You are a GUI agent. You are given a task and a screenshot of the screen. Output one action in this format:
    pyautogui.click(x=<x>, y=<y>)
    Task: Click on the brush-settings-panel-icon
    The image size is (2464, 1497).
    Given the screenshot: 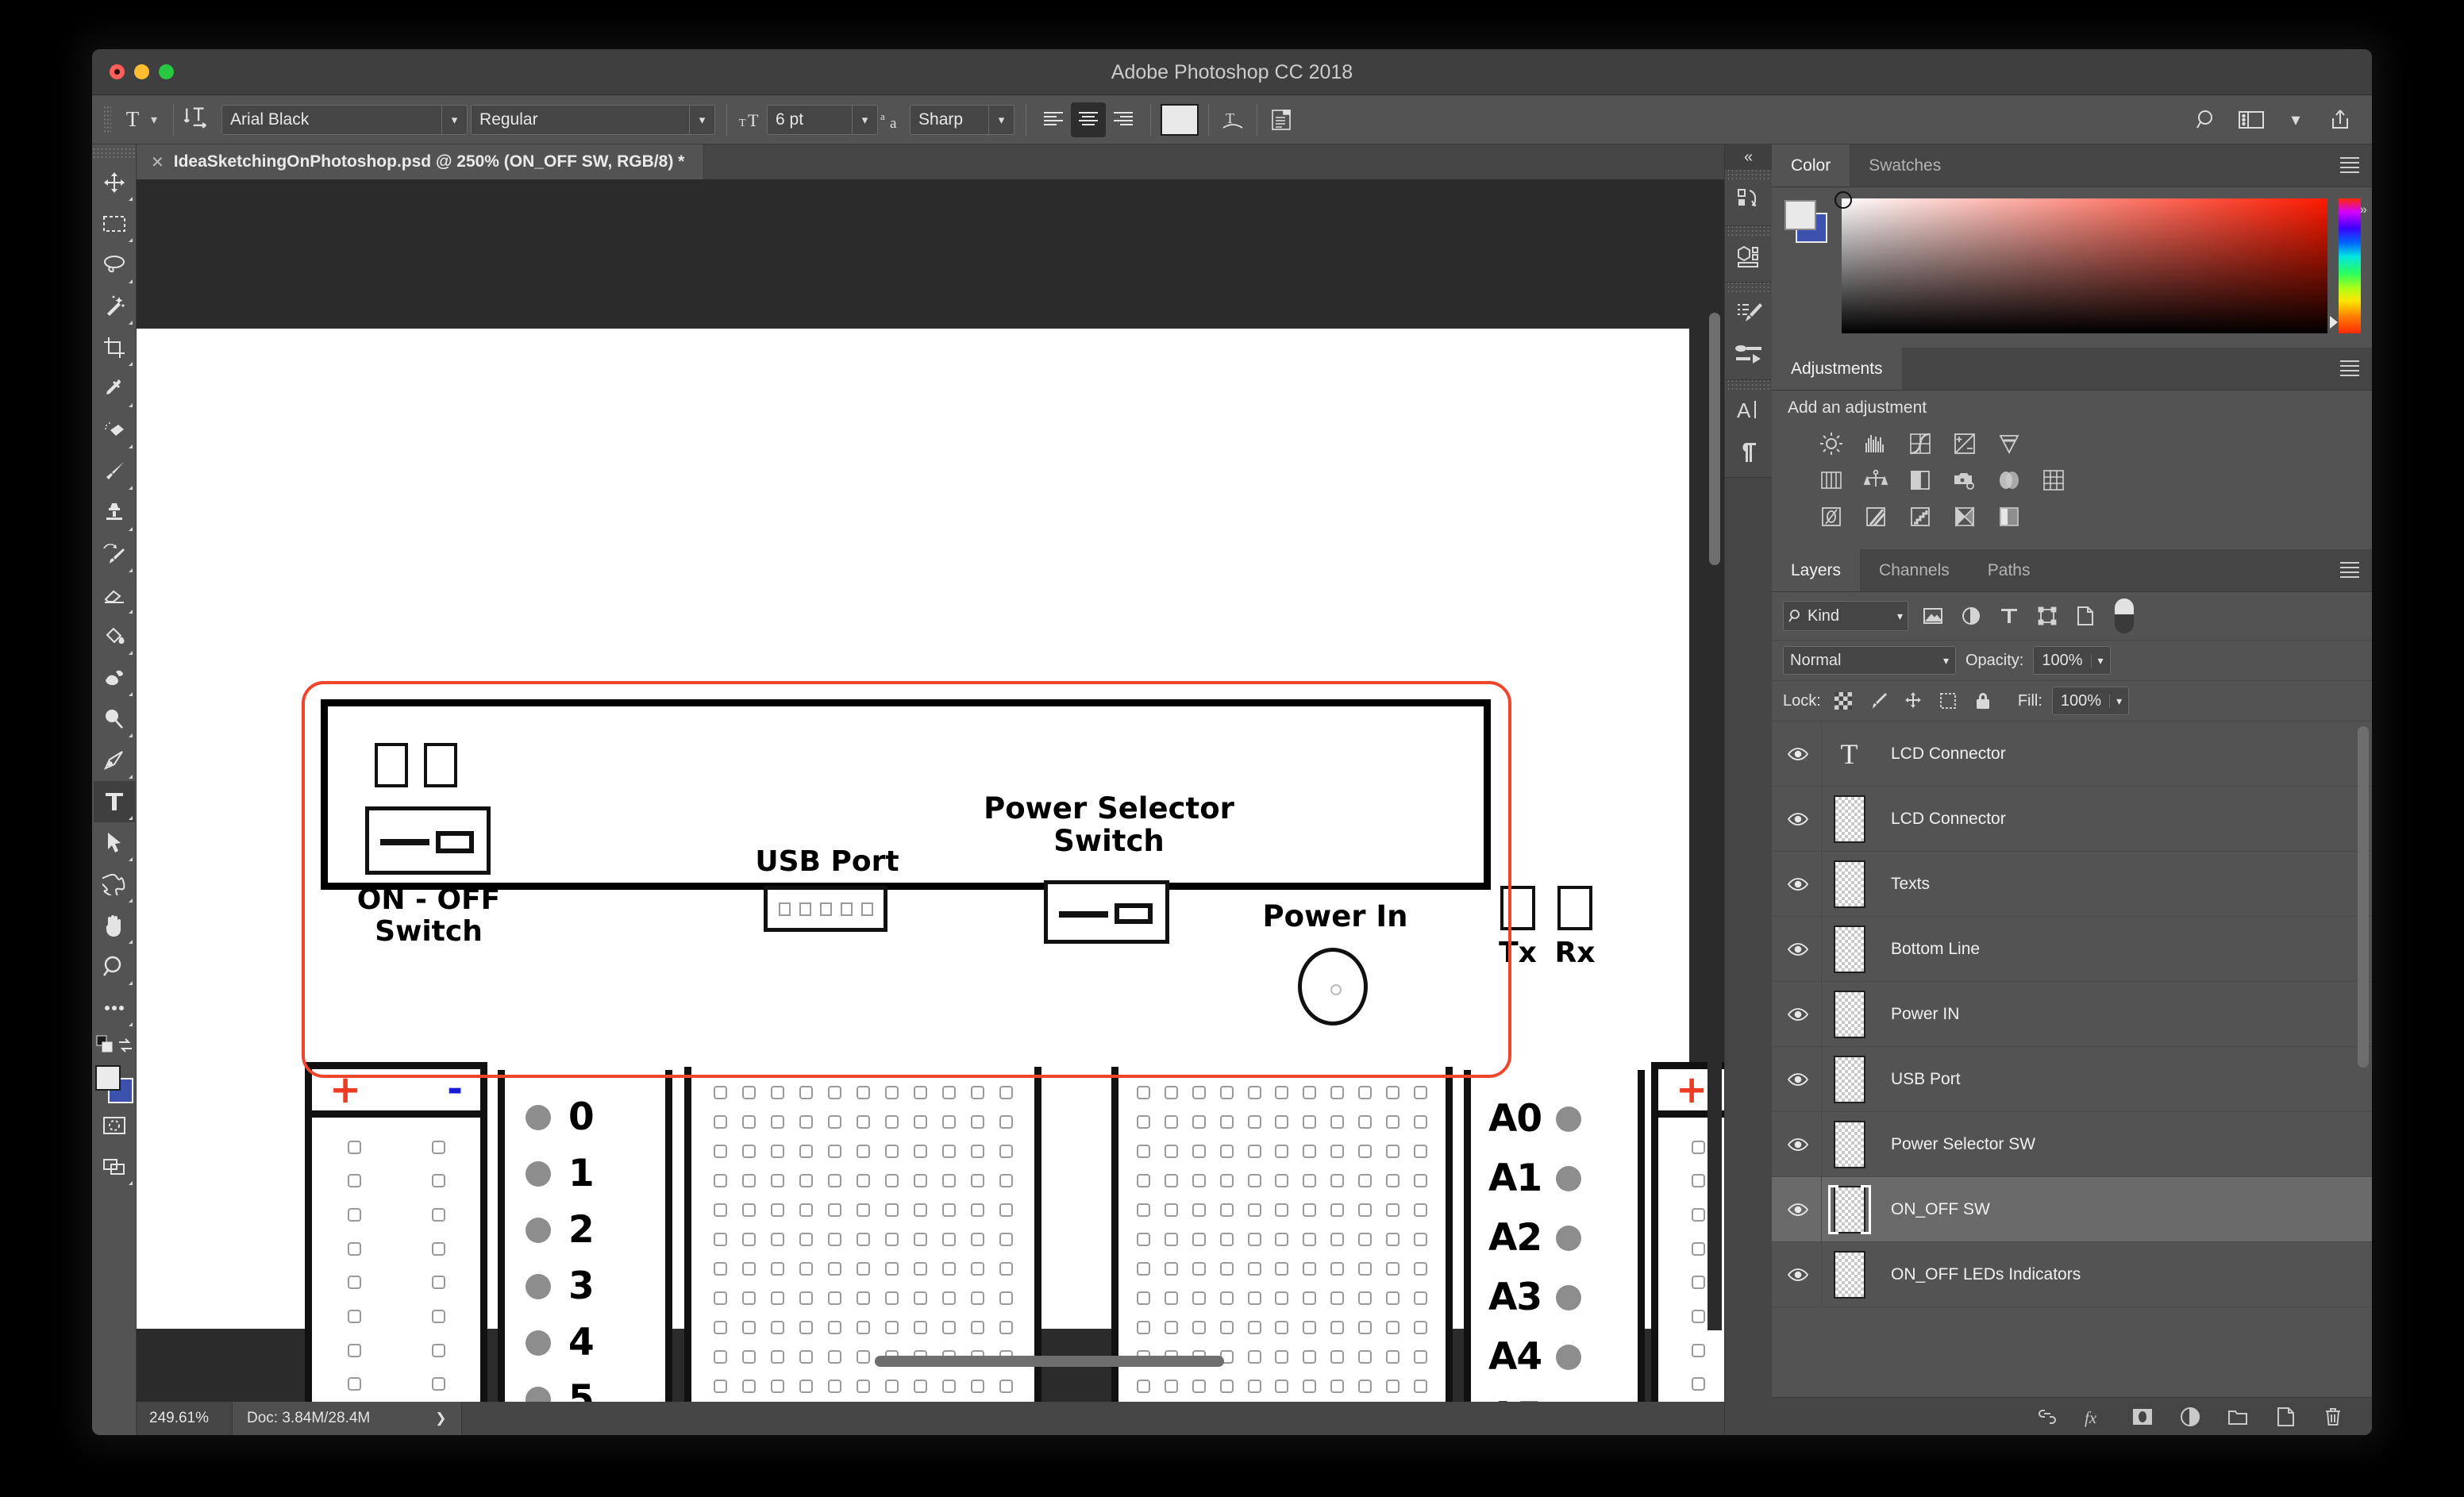 What is the action you would take?
    pyautogui.click(x=1749, y=354)
    